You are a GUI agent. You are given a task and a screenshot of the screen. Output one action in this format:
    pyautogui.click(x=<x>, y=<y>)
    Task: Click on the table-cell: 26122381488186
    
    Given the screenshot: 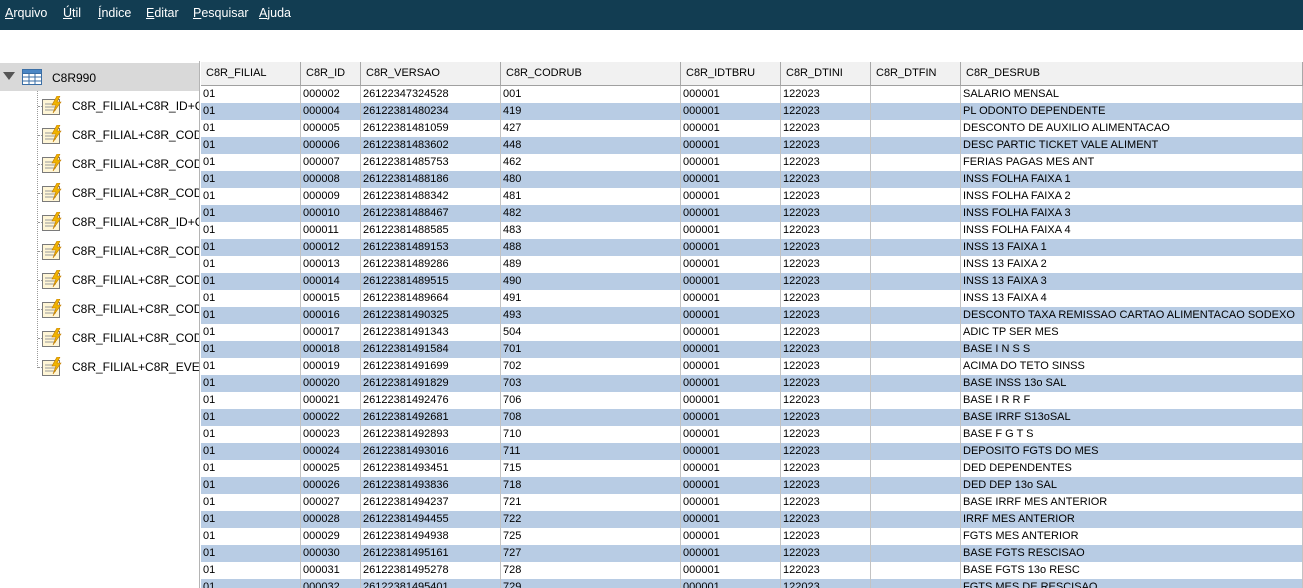 What is the action you would take?
    pyautogui.click(x=431, y=179)
    